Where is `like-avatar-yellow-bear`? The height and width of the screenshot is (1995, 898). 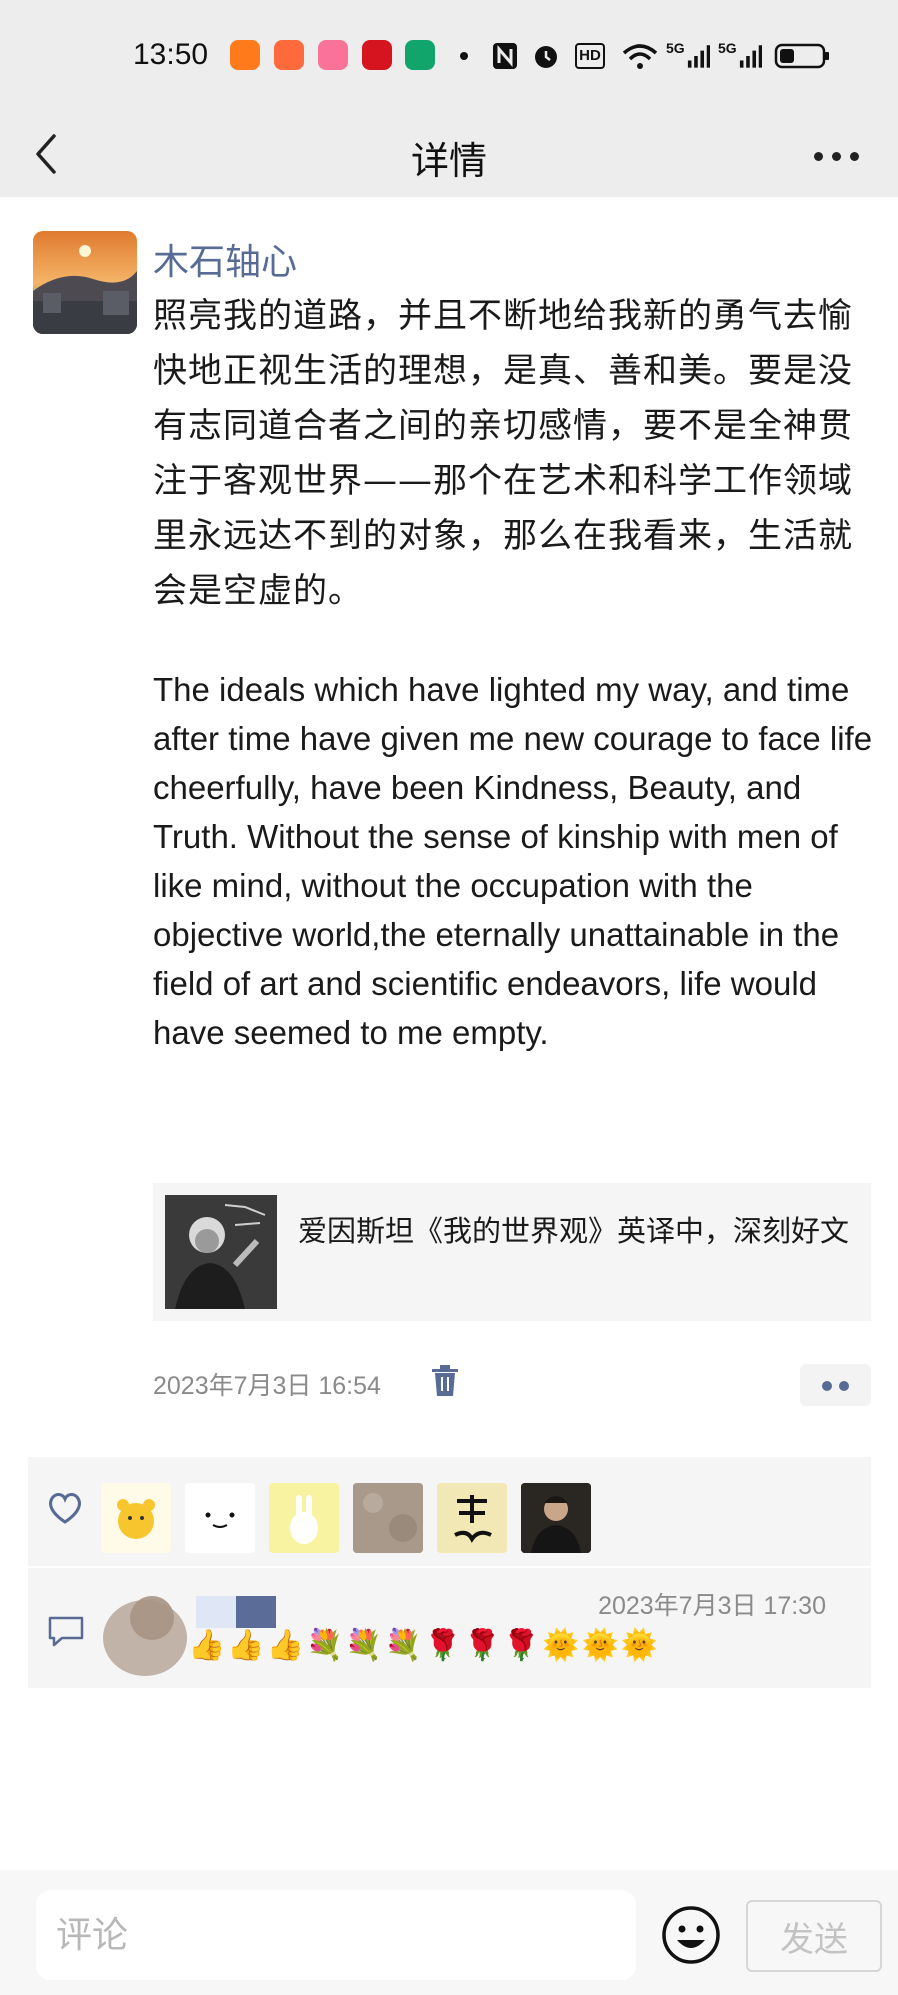
like-avatar-yellow-bear is located at coordinates (136, 1518).